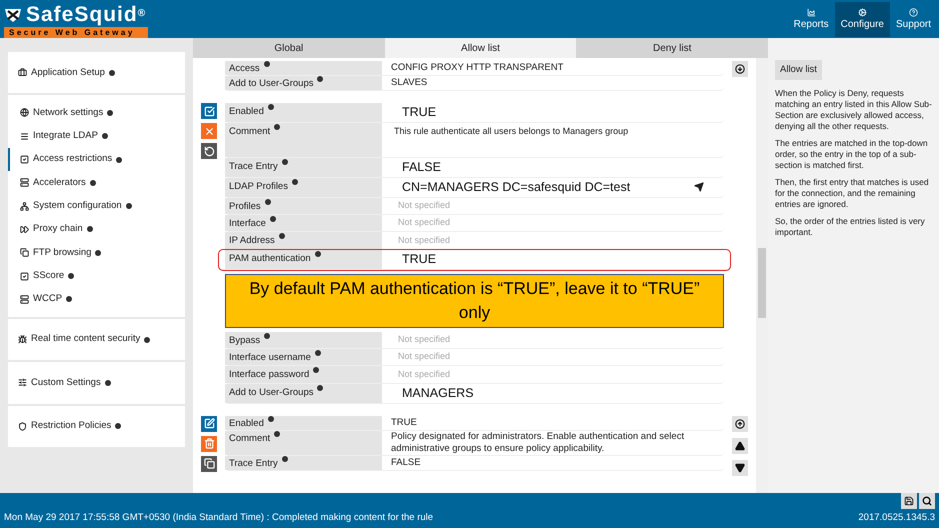 This screenshot has width=939, height=528. What do you see at coordinates (96, 72) in the screenshot?
I see `sidebar-item: Application Setup` at bounding box center [96, 72].